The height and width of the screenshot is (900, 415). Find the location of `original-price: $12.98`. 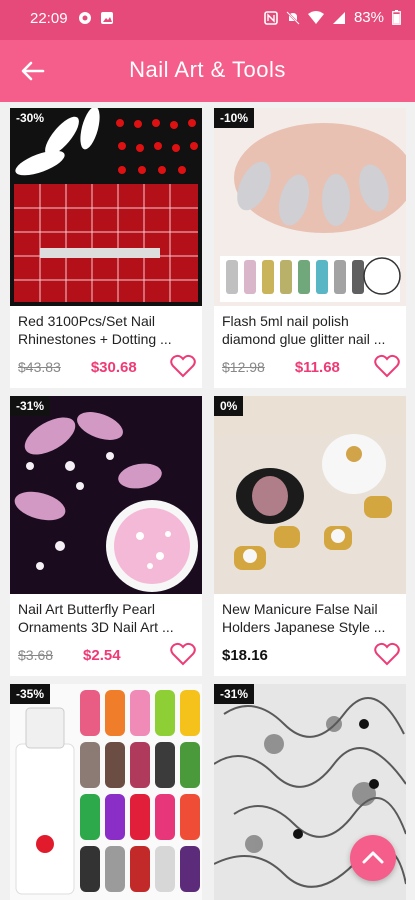

original-price: $12.98 is located at coordinates (243, 367).